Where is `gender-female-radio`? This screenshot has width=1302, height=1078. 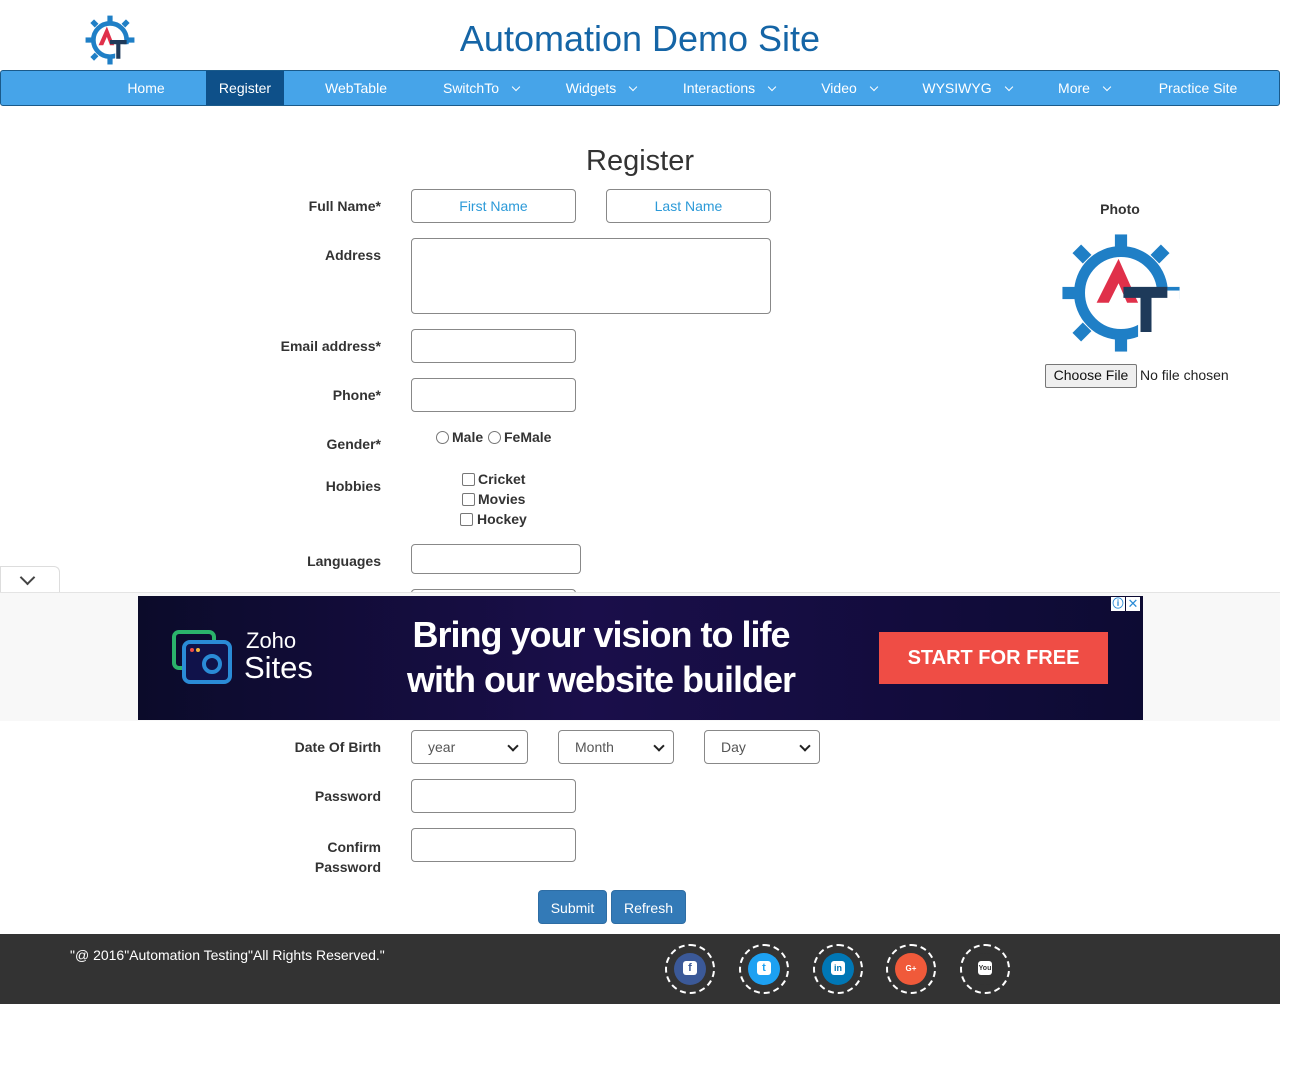 gender-female-radio is located at coordinates (494, 437).